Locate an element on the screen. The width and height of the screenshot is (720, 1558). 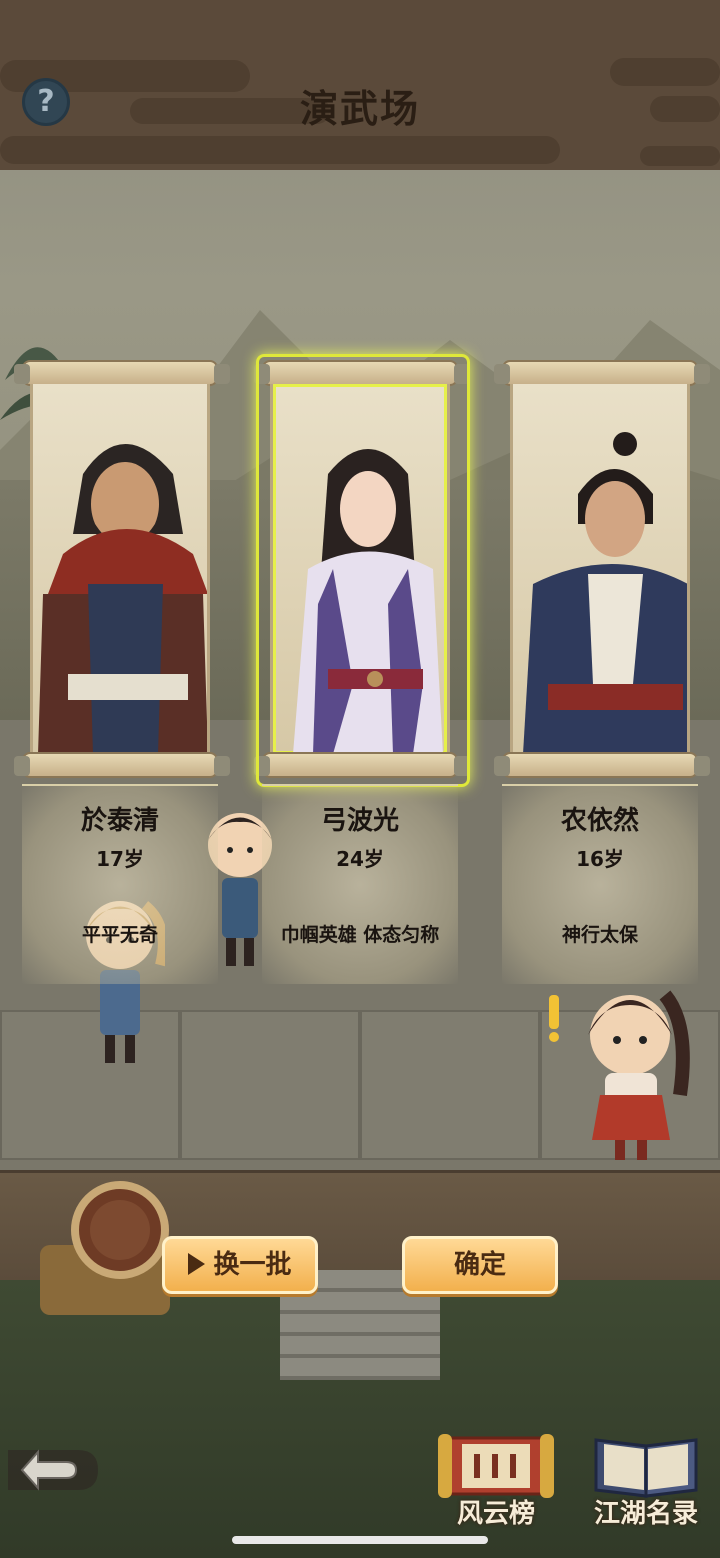
roster-label: 江湖名录 is located at coordinates (645, 1514).